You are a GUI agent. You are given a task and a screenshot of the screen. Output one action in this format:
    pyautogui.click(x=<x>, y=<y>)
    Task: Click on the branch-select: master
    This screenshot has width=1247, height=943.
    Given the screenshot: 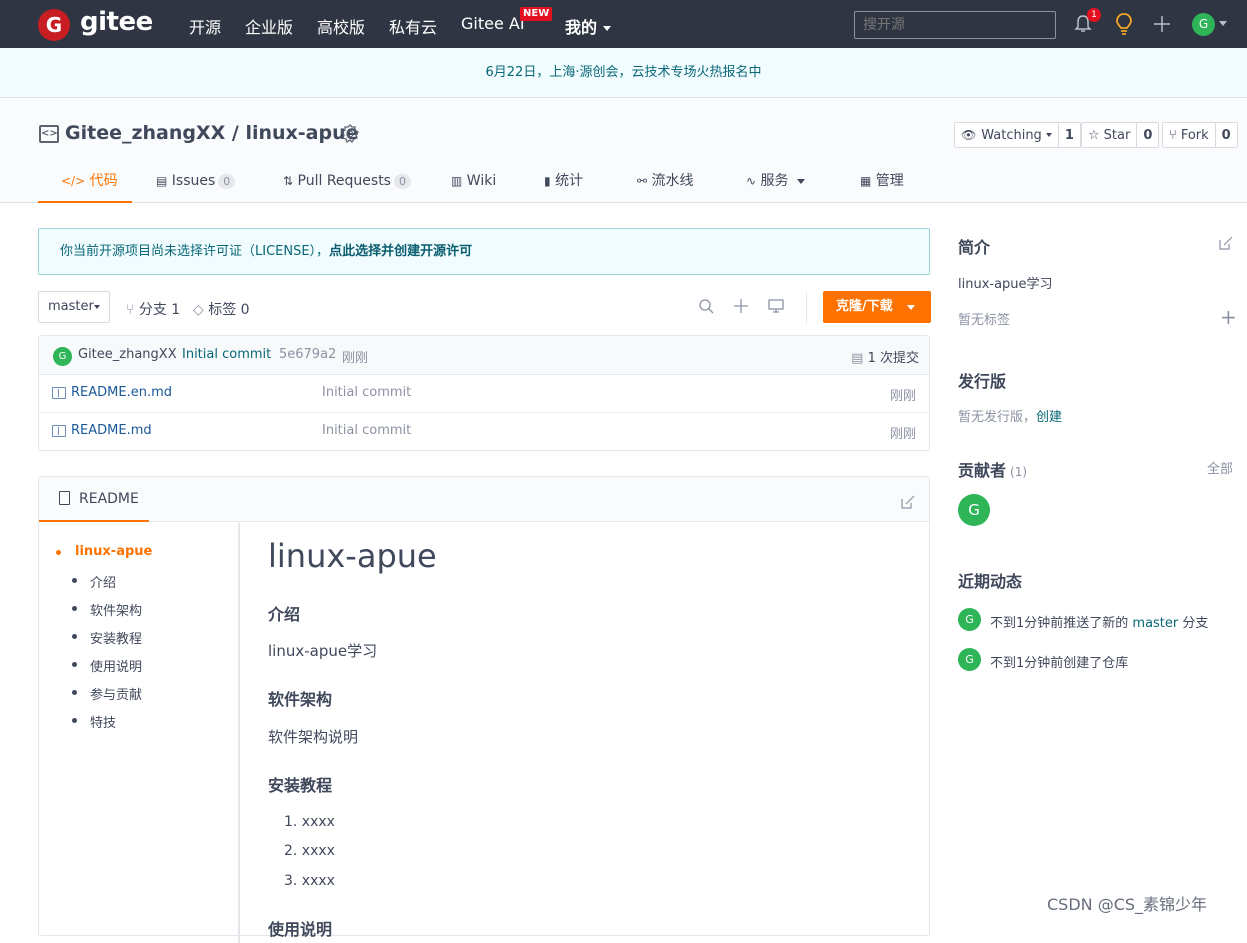 What is the action you would take?
    pyautogui.click(x=74, y=307)
    